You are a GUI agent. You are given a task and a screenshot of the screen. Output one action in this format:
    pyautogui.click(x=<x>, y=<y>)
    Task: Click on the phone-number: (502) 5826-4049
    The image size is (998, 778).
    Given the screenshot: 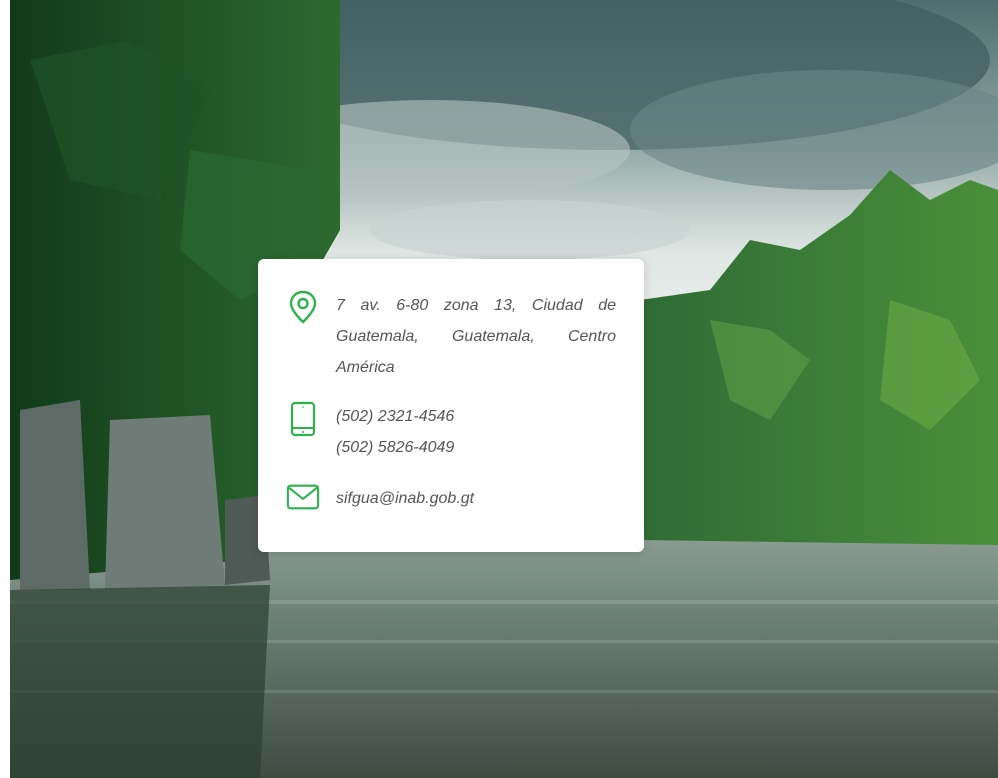 What is the action you would take?
    pyautogui.click(x=395, y=447)
    